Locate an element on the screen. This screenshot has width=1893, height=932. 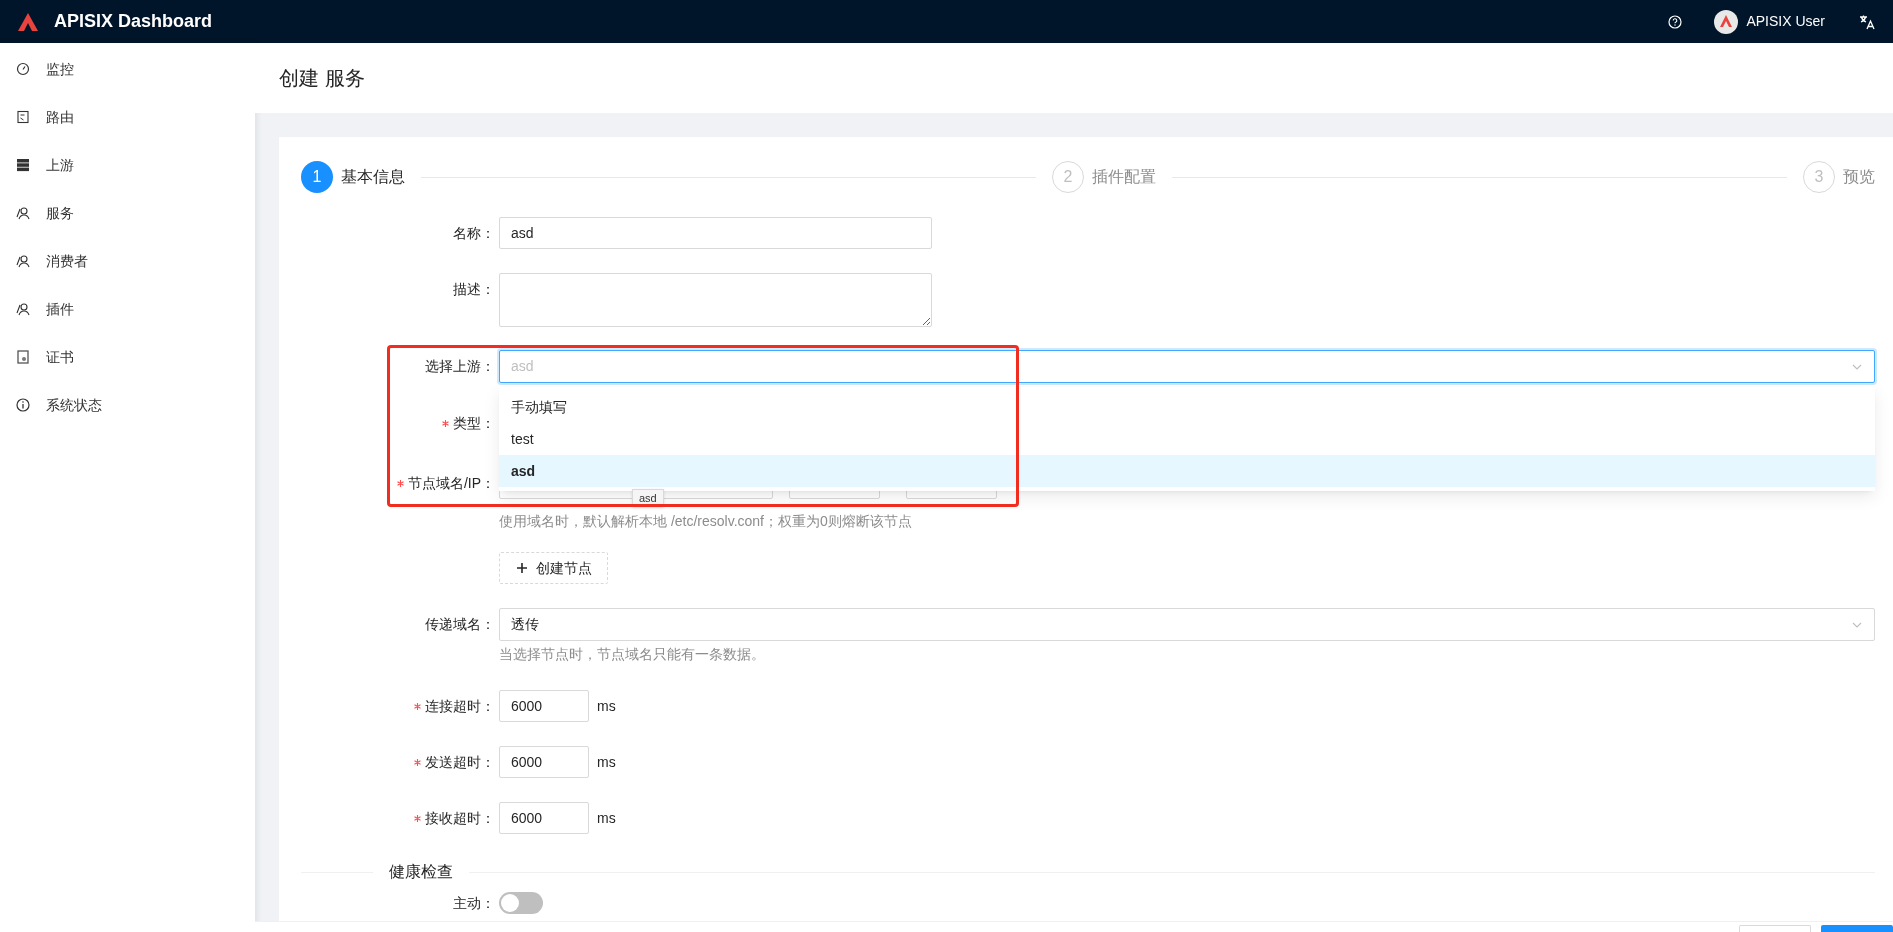
field-label: 连接超时： is located at coordinates (460, 706).